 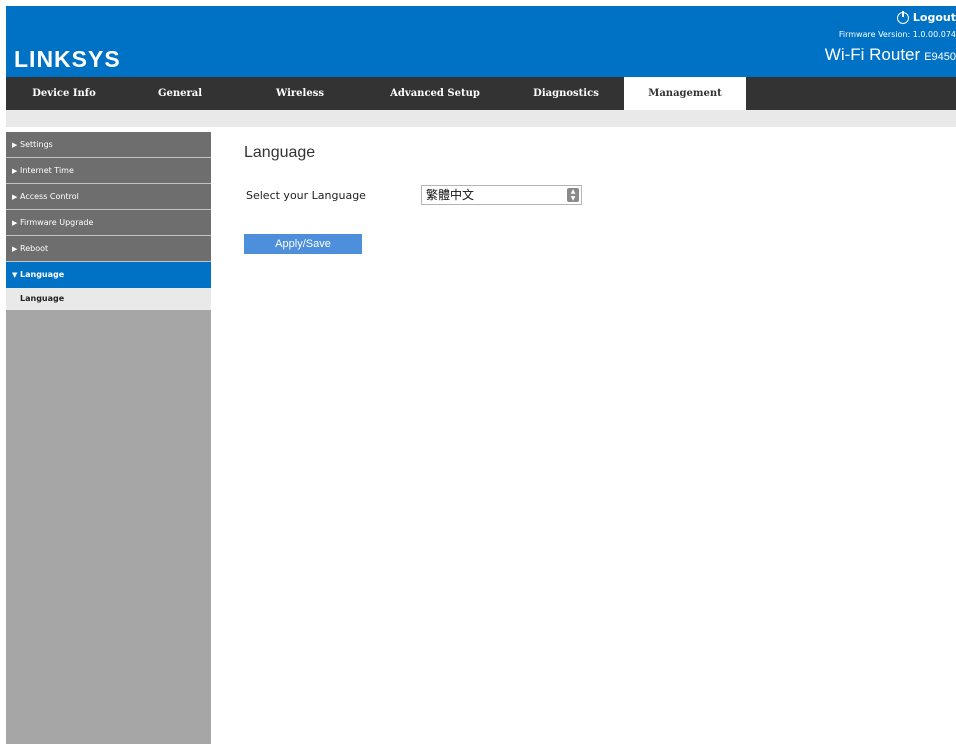 What do you see at coordinates (36, 144) in the screenshot?
I see `sidebar-item-label: Settings` at bounding box center [36, 144].